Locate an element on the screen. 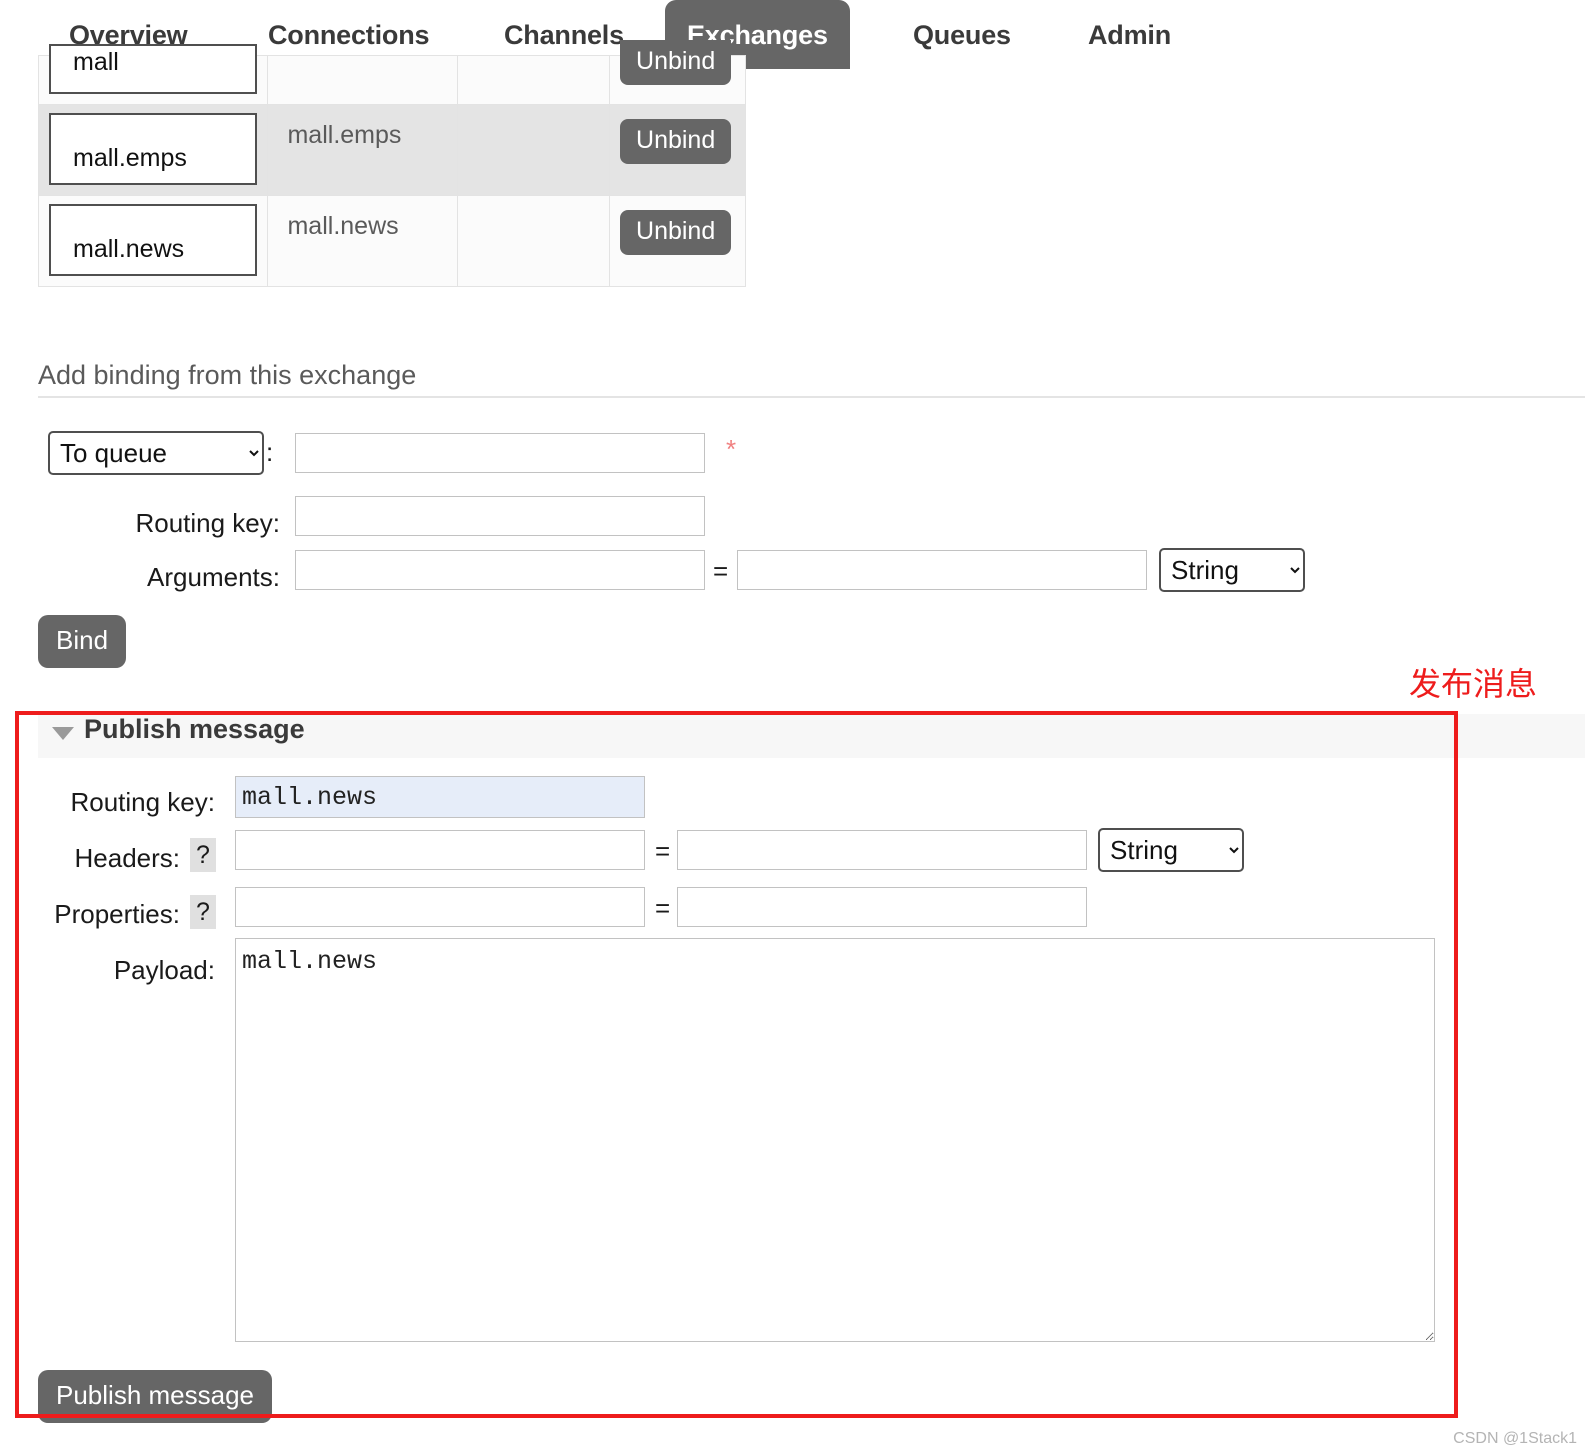 The width and height of the screenshot is (1585, 1456). table-row: mall Unbind is located at coordinates (391, 72).